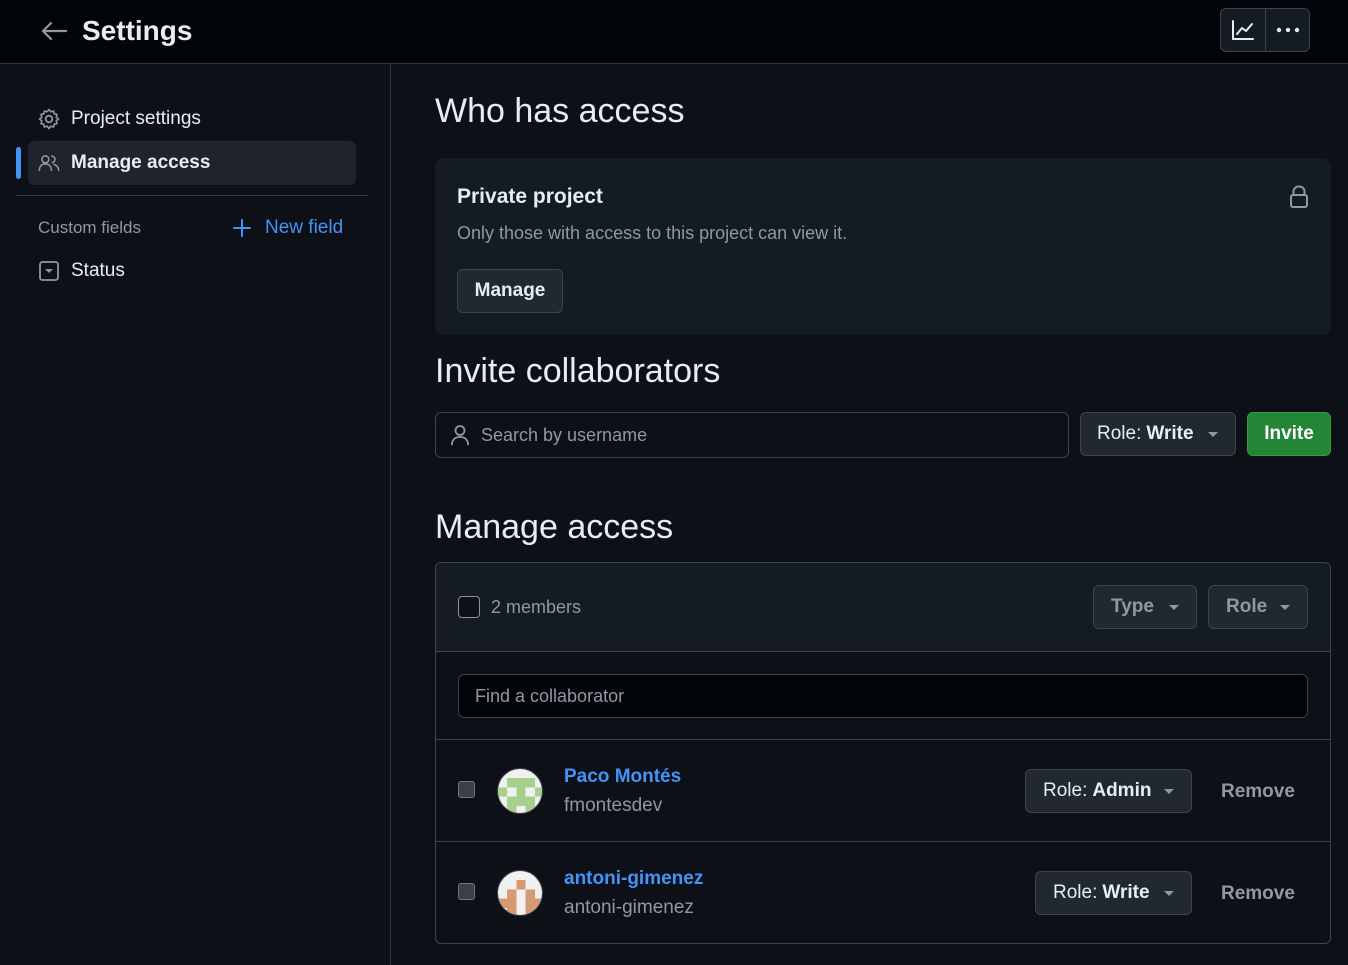  What do you see at coordinates (883, 607) in the screenshot?
I see `members-list-header: 2 members Type Role` at bounding box center [883, 607].